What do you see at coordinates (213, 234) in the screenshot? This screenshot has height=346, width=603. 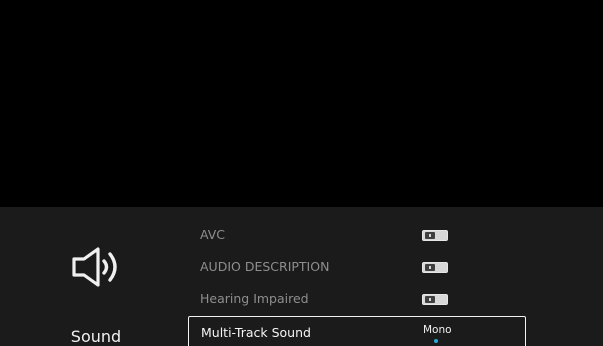 I see `setting-label: AVC` at bounding box center [213, 234].